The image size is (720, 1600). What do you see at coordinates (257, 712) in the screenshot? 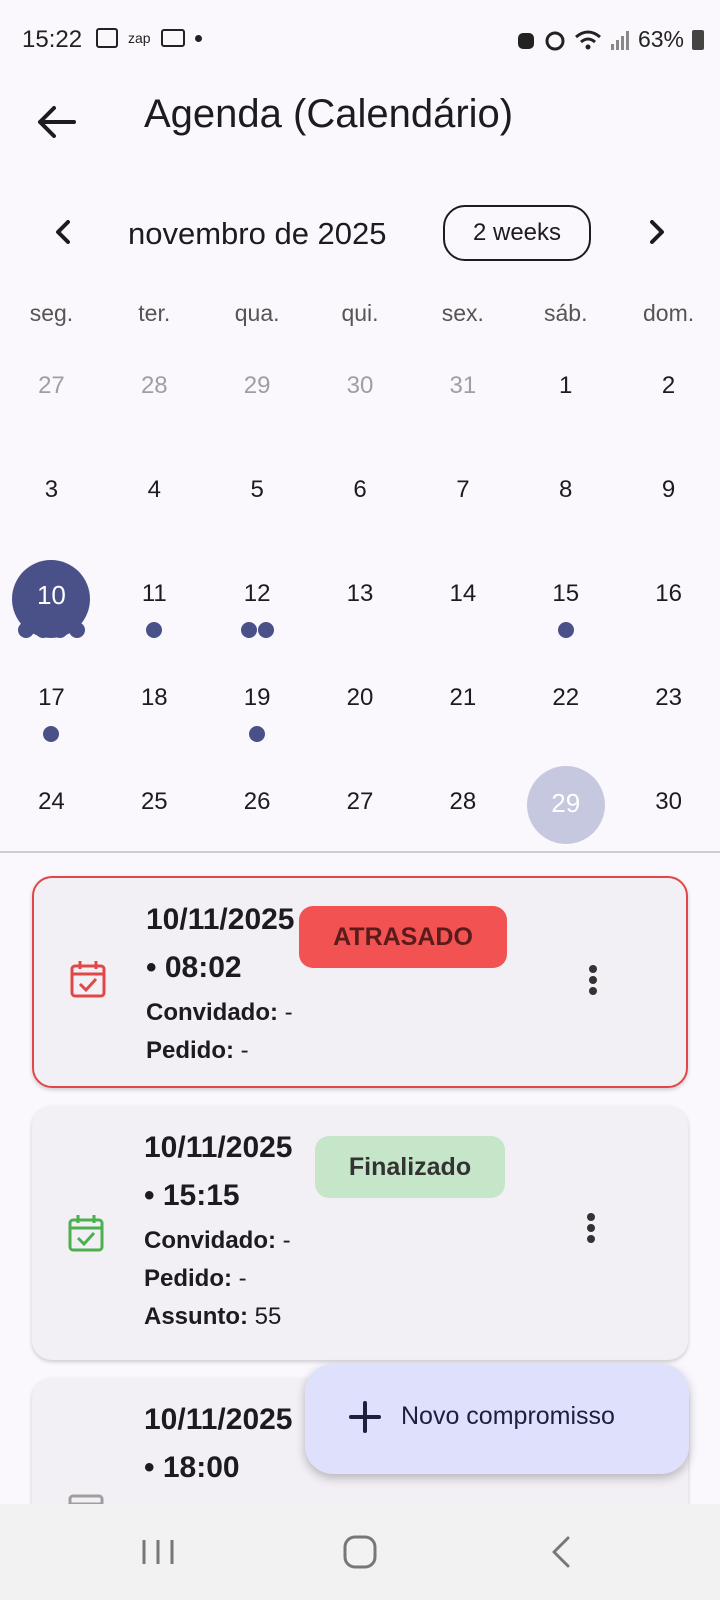
I see `calendar-day-19: 19` at bounding box center [257, 712].